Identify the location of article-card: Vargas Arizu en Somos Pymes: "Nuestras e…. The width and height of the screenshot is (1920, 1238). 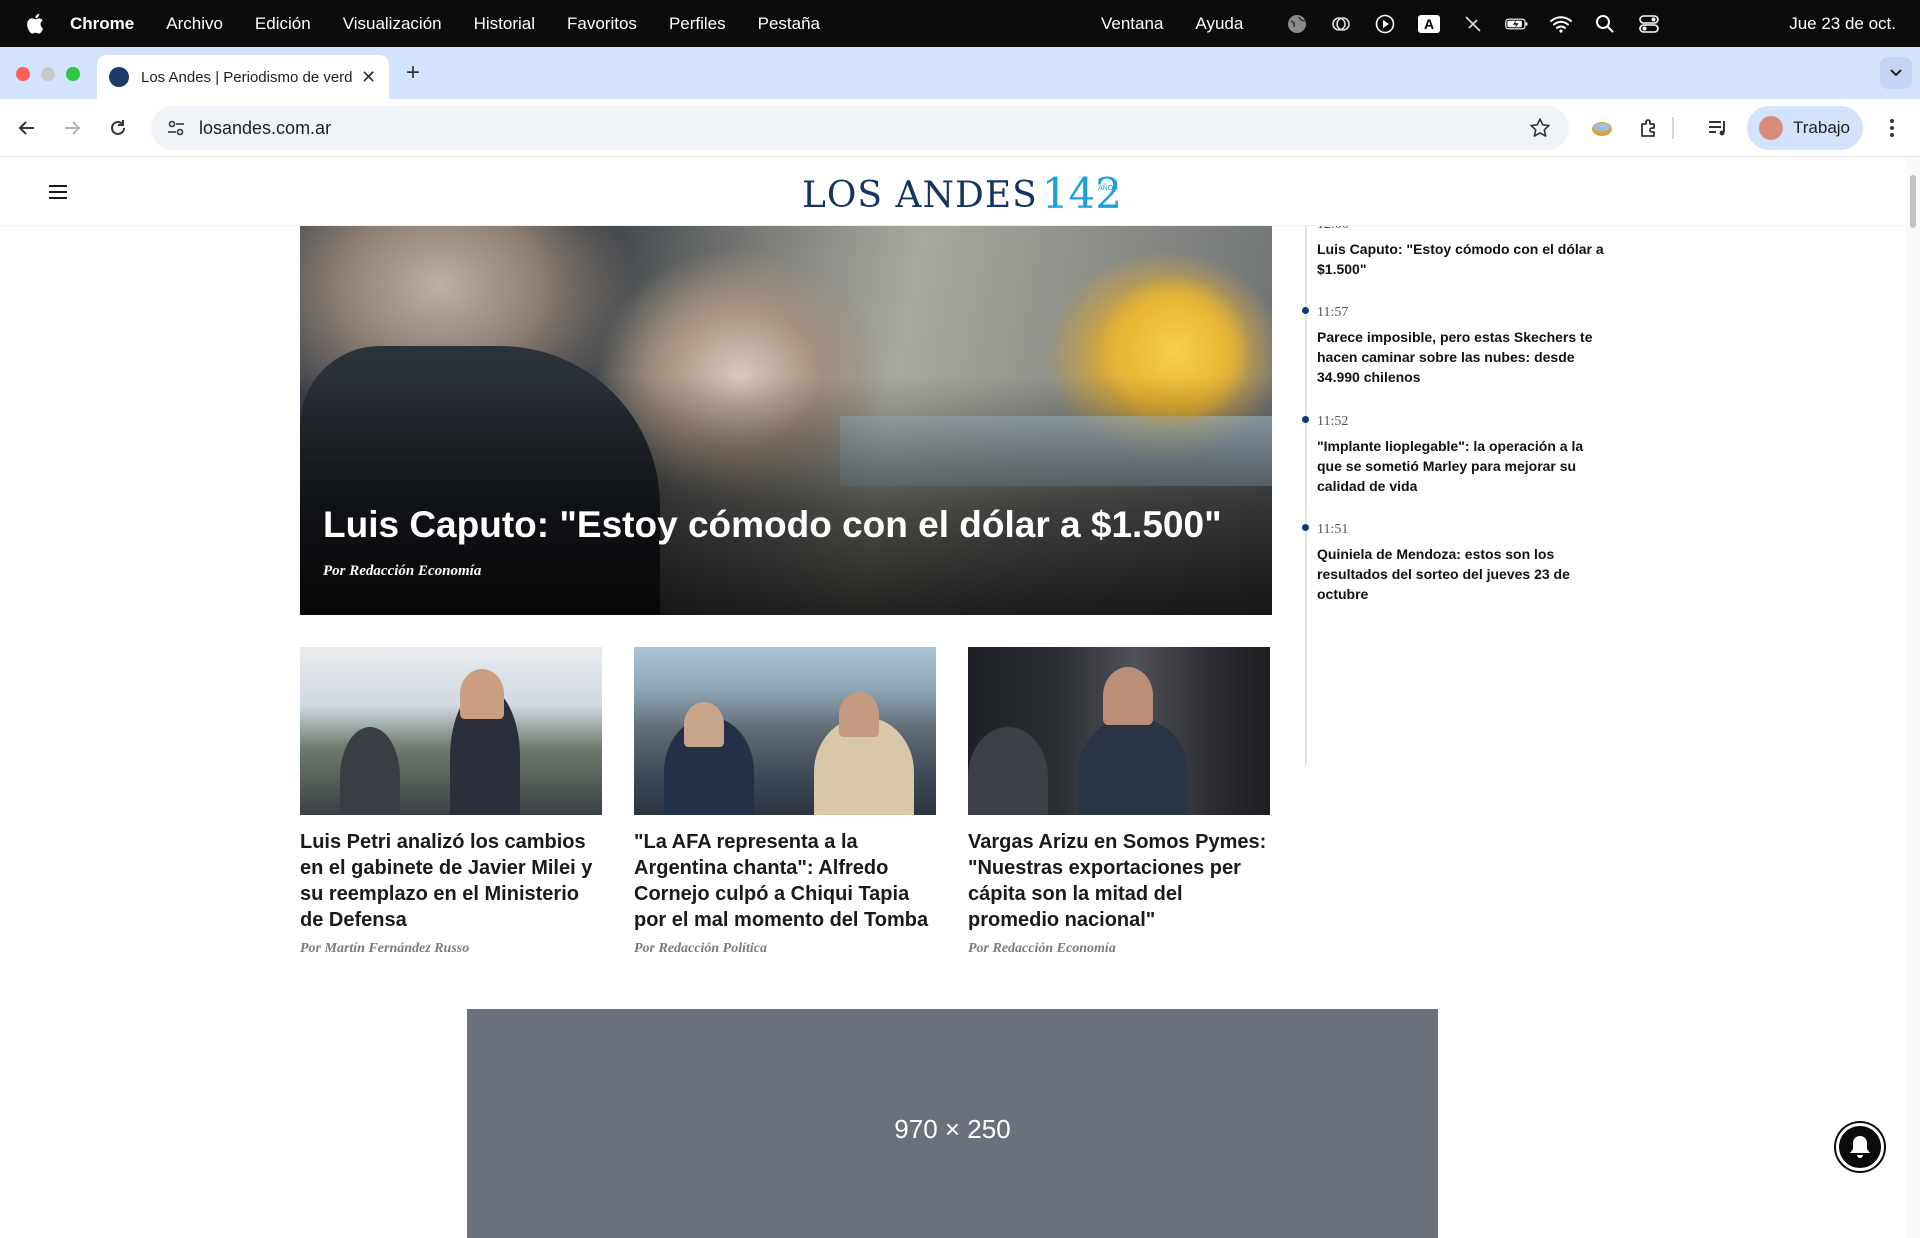
(1119, 802).